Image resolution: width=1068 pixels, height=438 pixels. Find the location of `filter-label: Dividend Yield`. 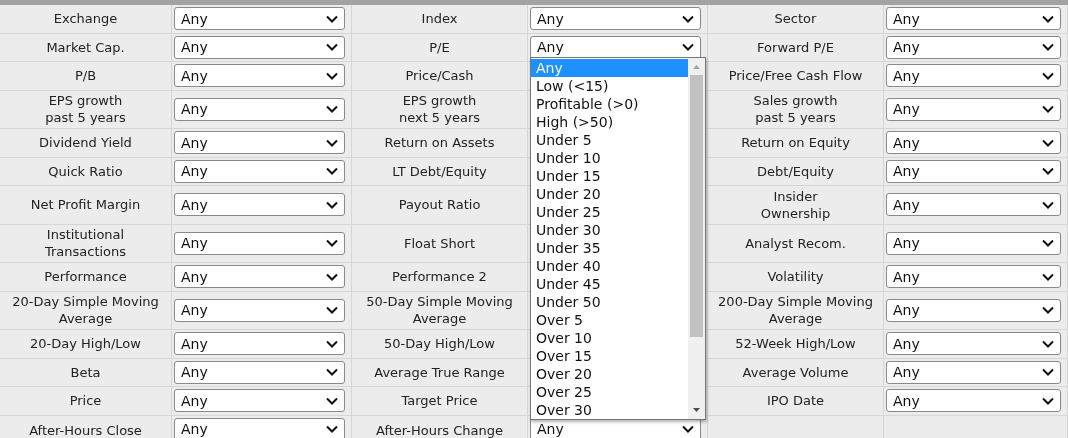

filter-label: Dividend Yield is located at coordinates (85, 143).